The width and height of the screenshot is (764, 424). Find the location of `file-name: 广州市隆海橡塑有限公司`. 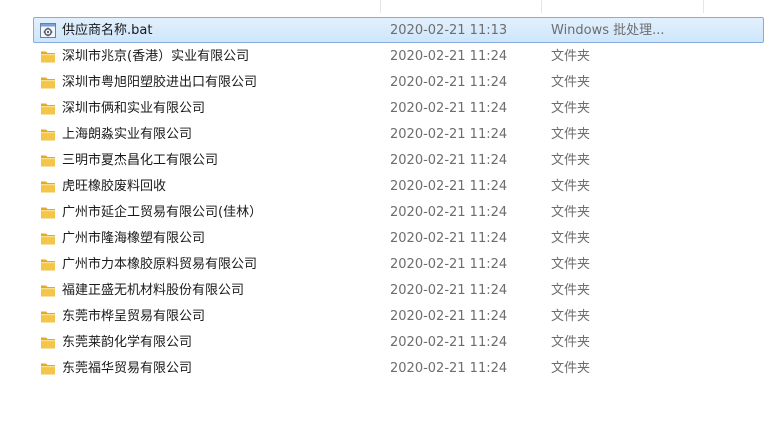

file-name: 广州市隆海橡塑有限公司 is located at coordinates (134, 238).